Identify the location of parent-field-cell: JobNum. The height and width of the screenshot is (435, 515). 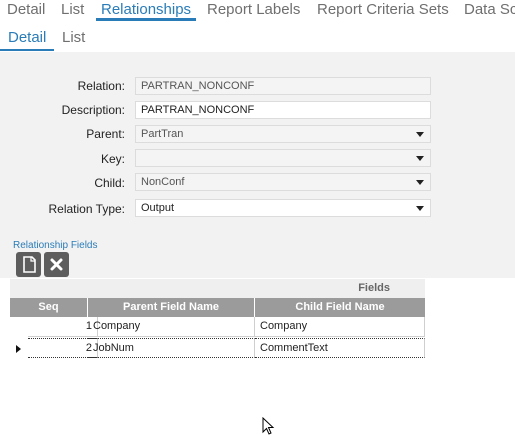
(171, 348).